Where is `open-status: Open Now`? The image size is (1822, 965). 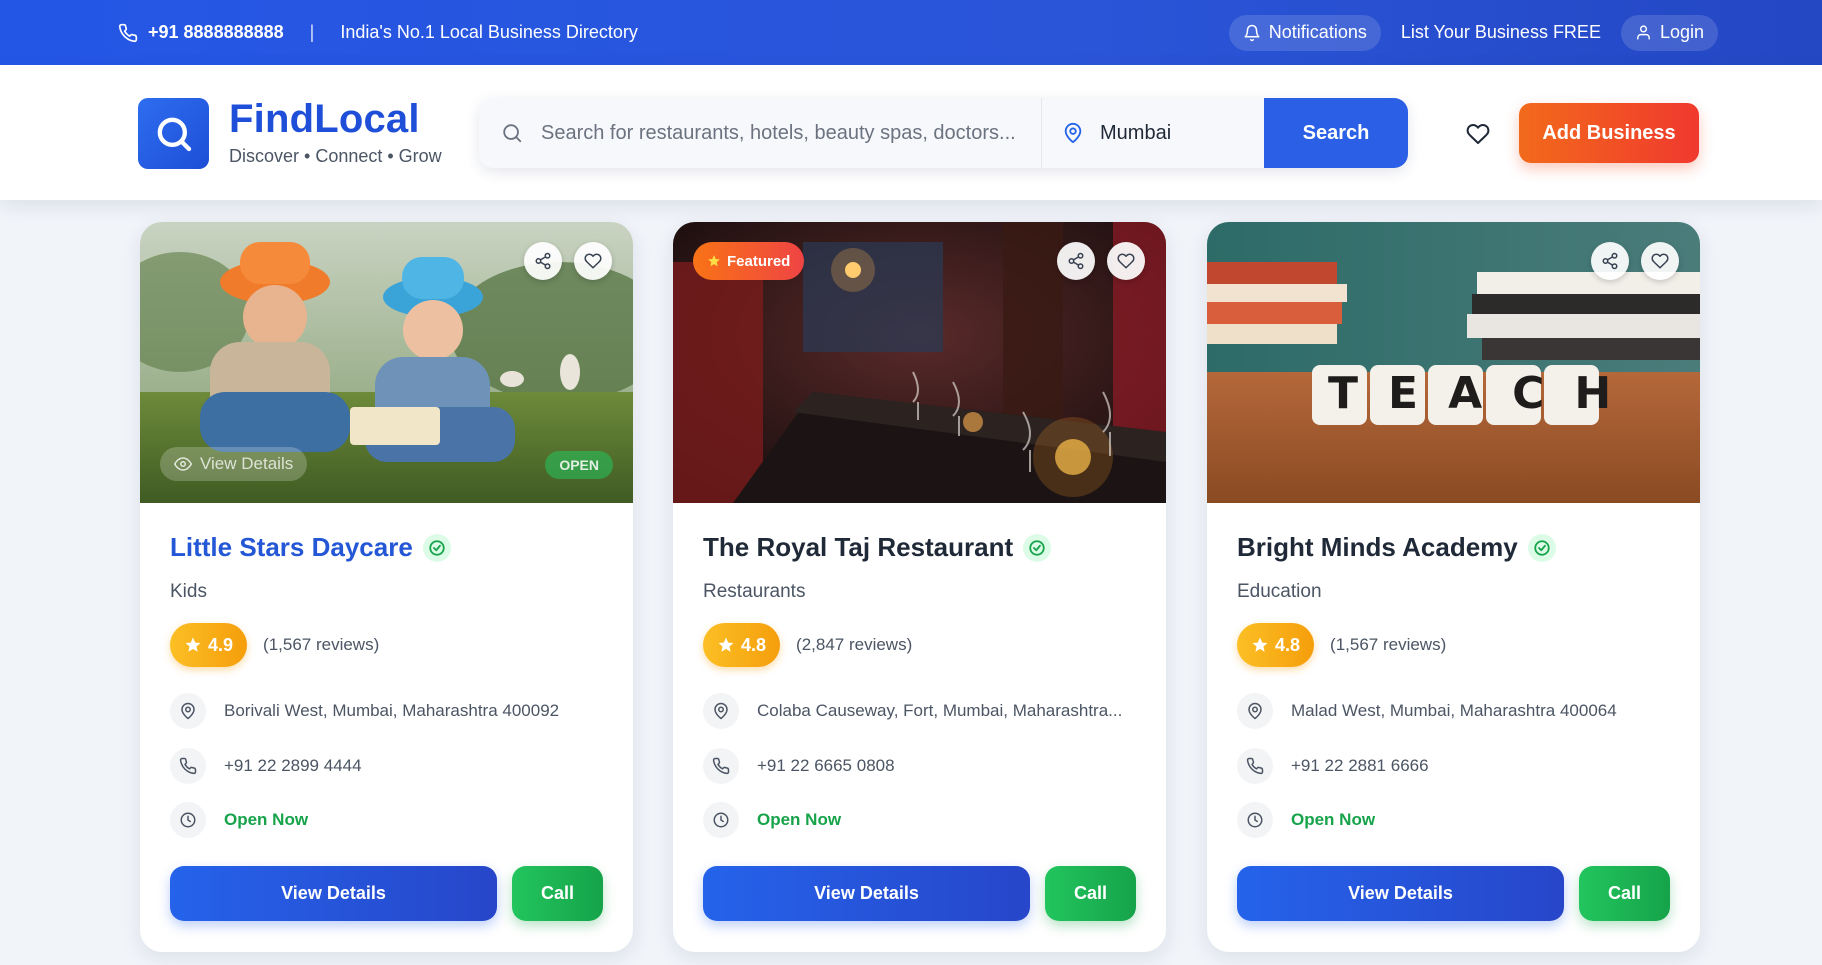 open-status: Open Now is located at coordinates (799, 819).